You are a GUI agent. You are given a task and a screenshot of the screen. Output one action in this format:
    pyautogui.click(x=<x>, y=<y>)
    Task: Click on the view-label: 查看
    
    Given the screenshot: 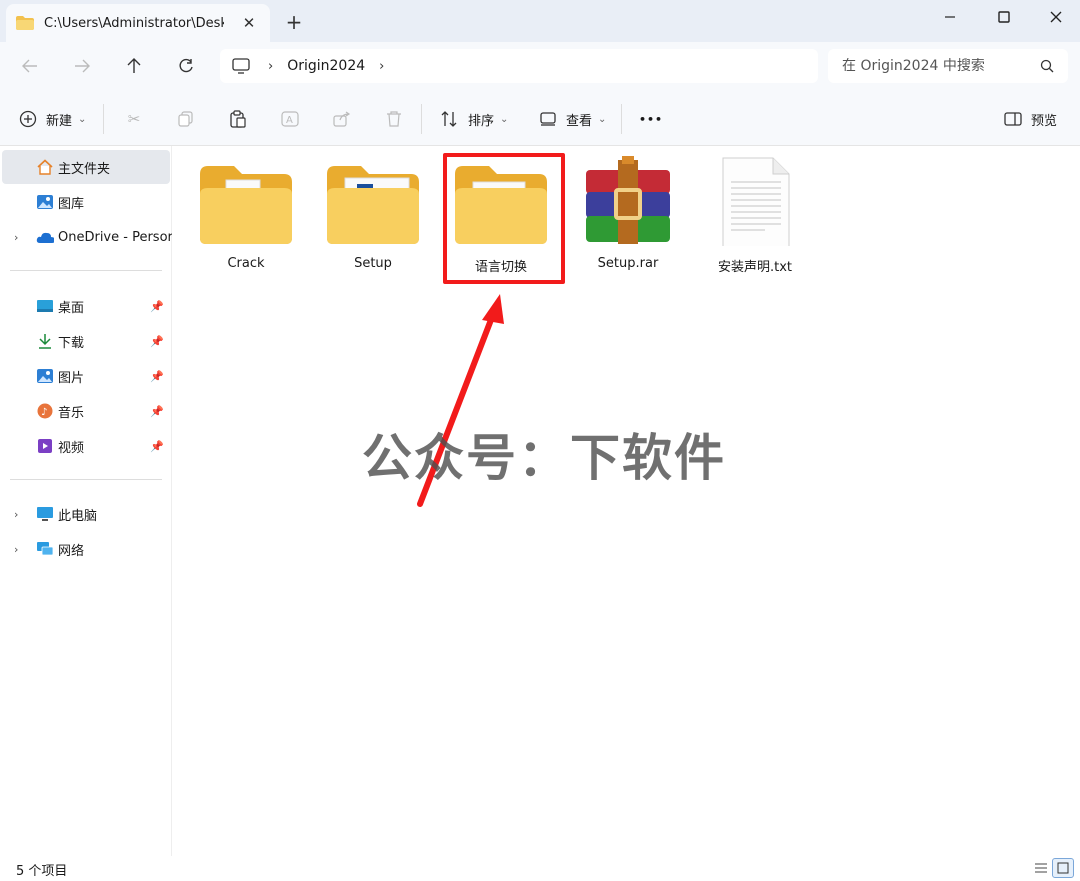 What is the action you would take?
    pyautogui.click(x=579, y=121)
    